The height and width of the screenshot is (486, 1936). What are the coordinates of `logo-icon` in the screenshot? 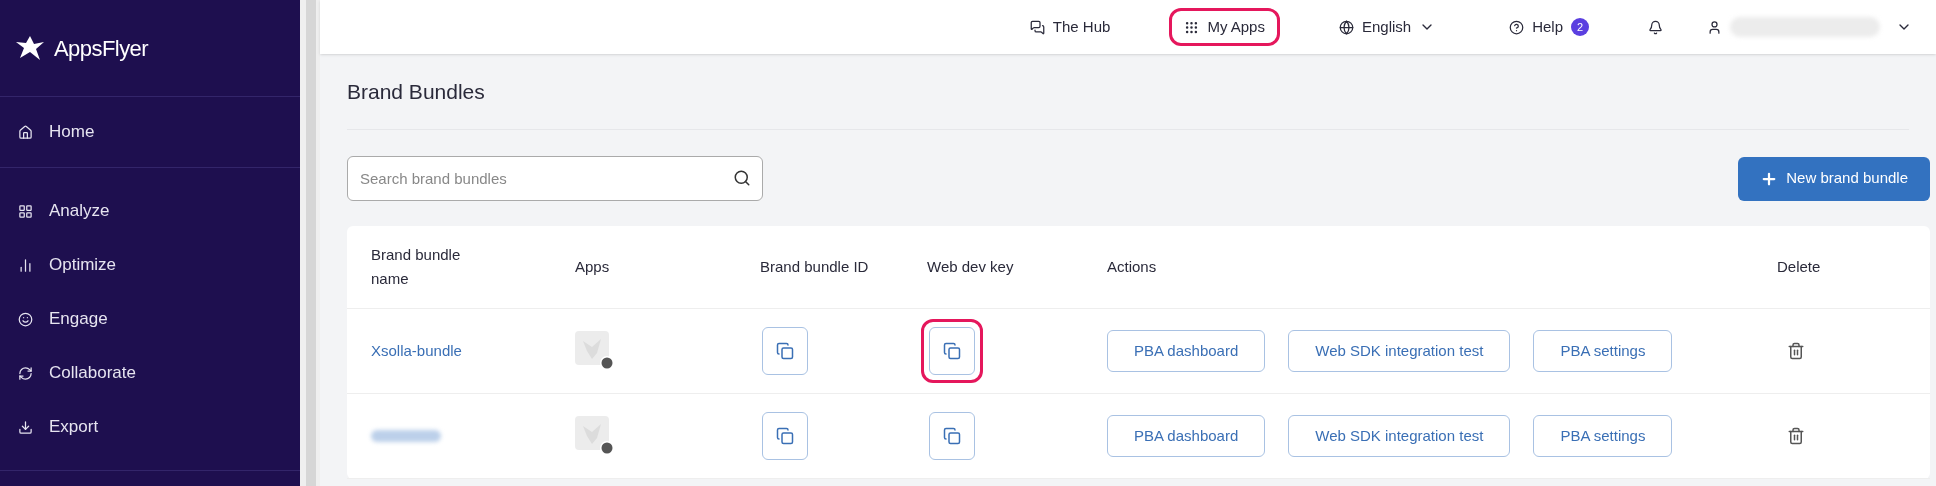 It's located at (31, 48).